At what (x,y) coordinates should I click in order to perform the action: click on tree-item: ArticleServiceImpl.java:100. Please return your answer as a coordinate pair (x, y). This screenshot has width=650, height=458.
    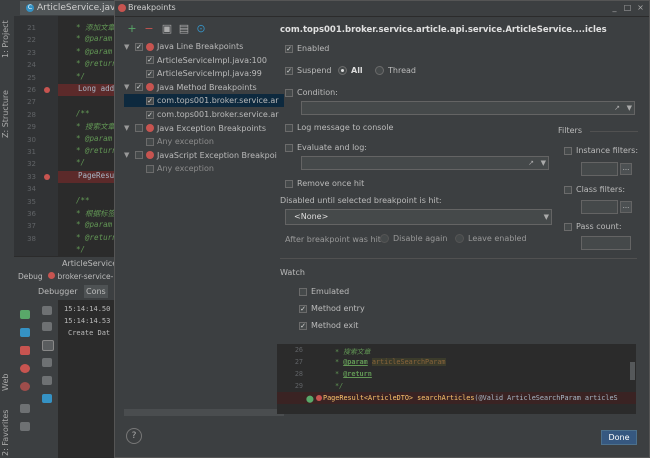
    Looking at the image, I should click on (204, 60).